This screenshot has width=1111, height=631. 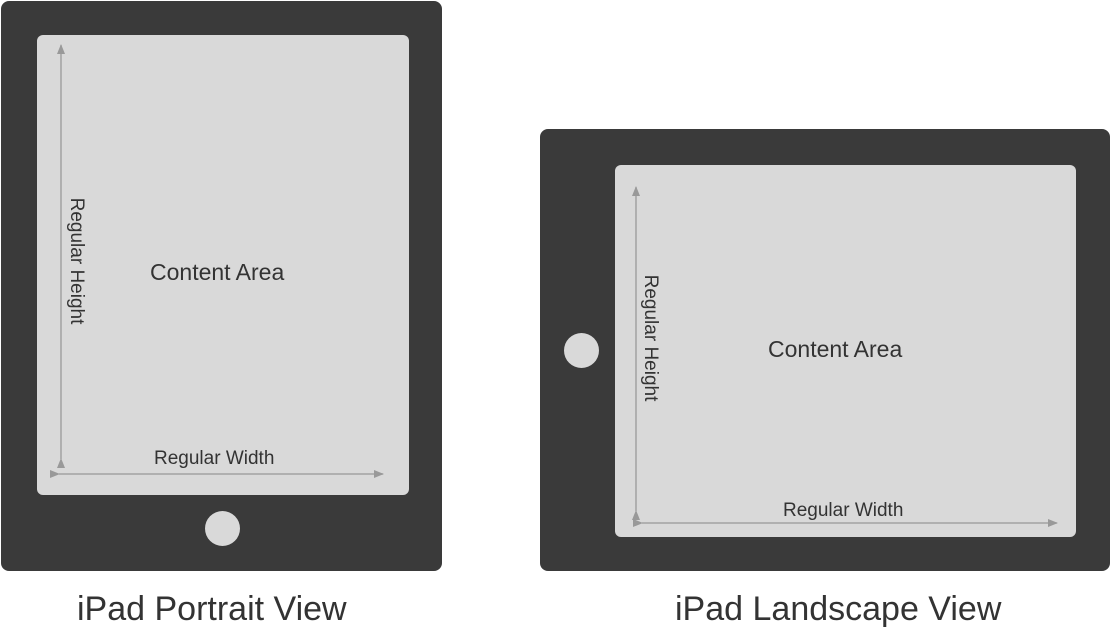 What do you see at coordinates (838, 609) in the screenshot?
I see `landscape-caption: iPad Landscape View` at bounding box center [838, 609].